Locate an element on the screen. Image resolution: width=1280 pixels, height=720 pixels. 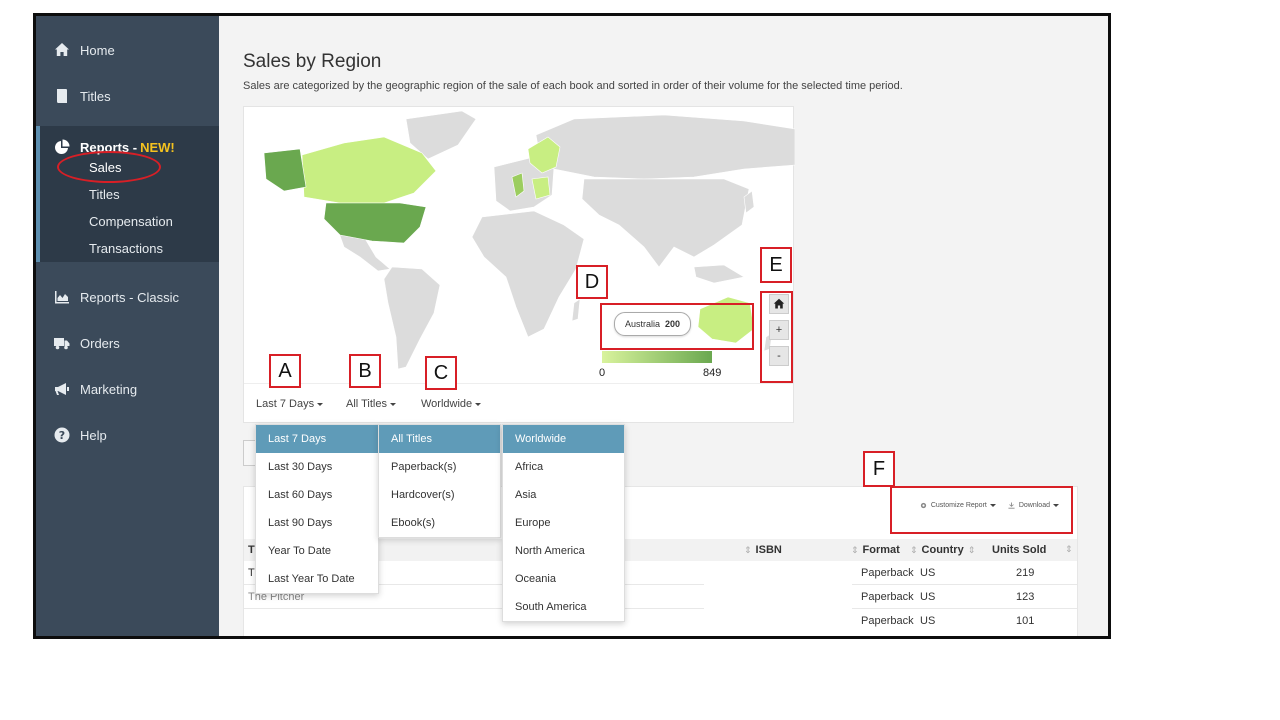
sidebar-item-help: ? Help is located at coordinates (127, 435).